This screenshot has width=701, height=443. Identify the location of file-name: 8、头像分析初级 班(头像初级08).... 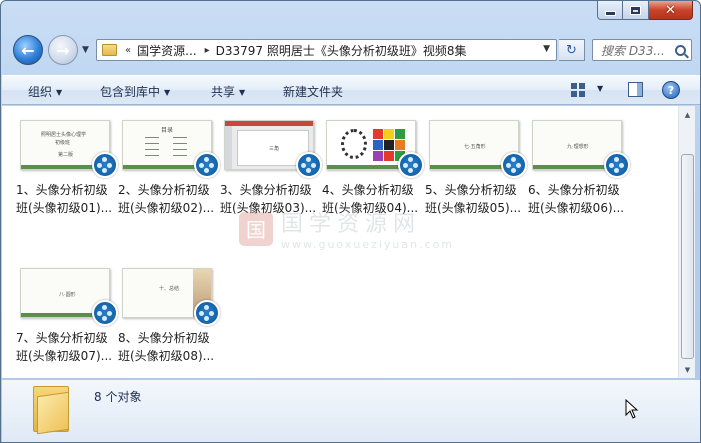
(171, 347).